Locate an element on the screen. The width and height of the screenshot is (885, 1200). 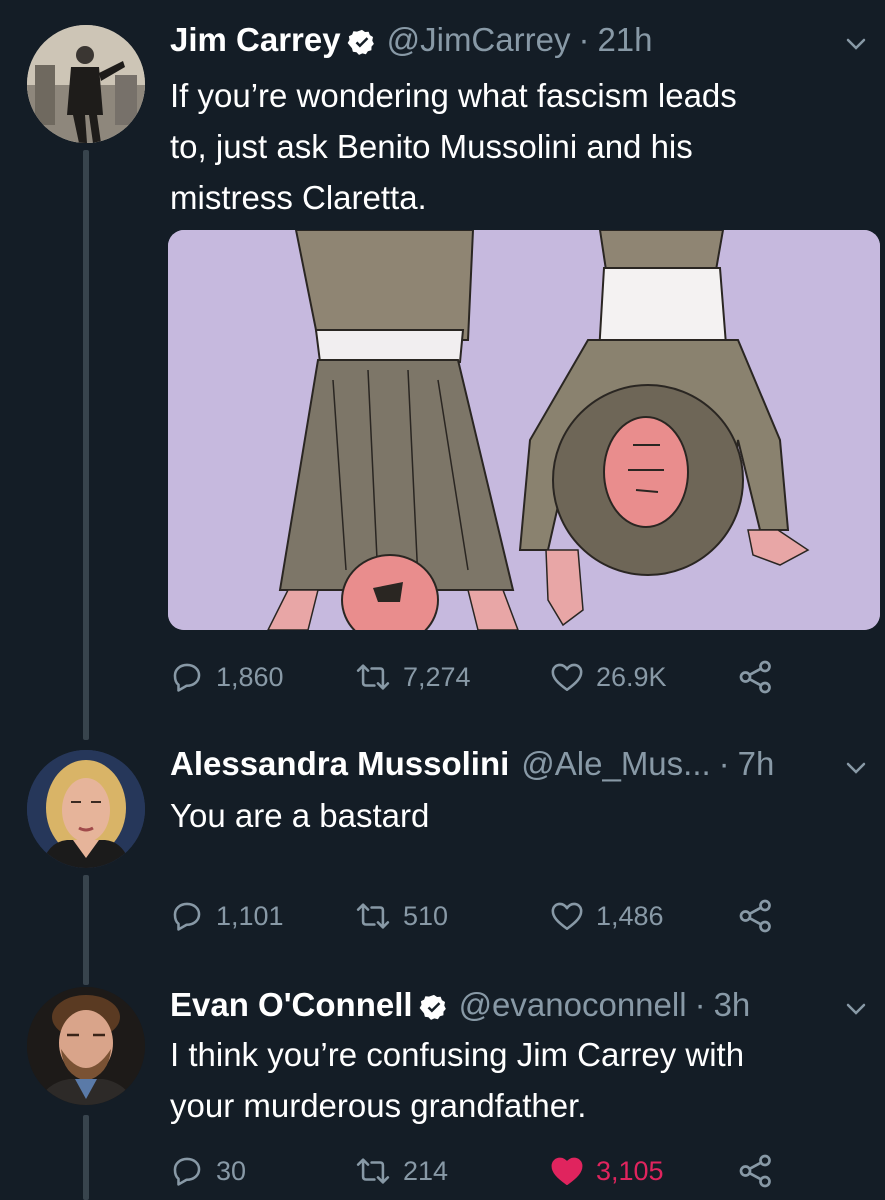
timestamp: 7h is located at coordinates (756, 764).